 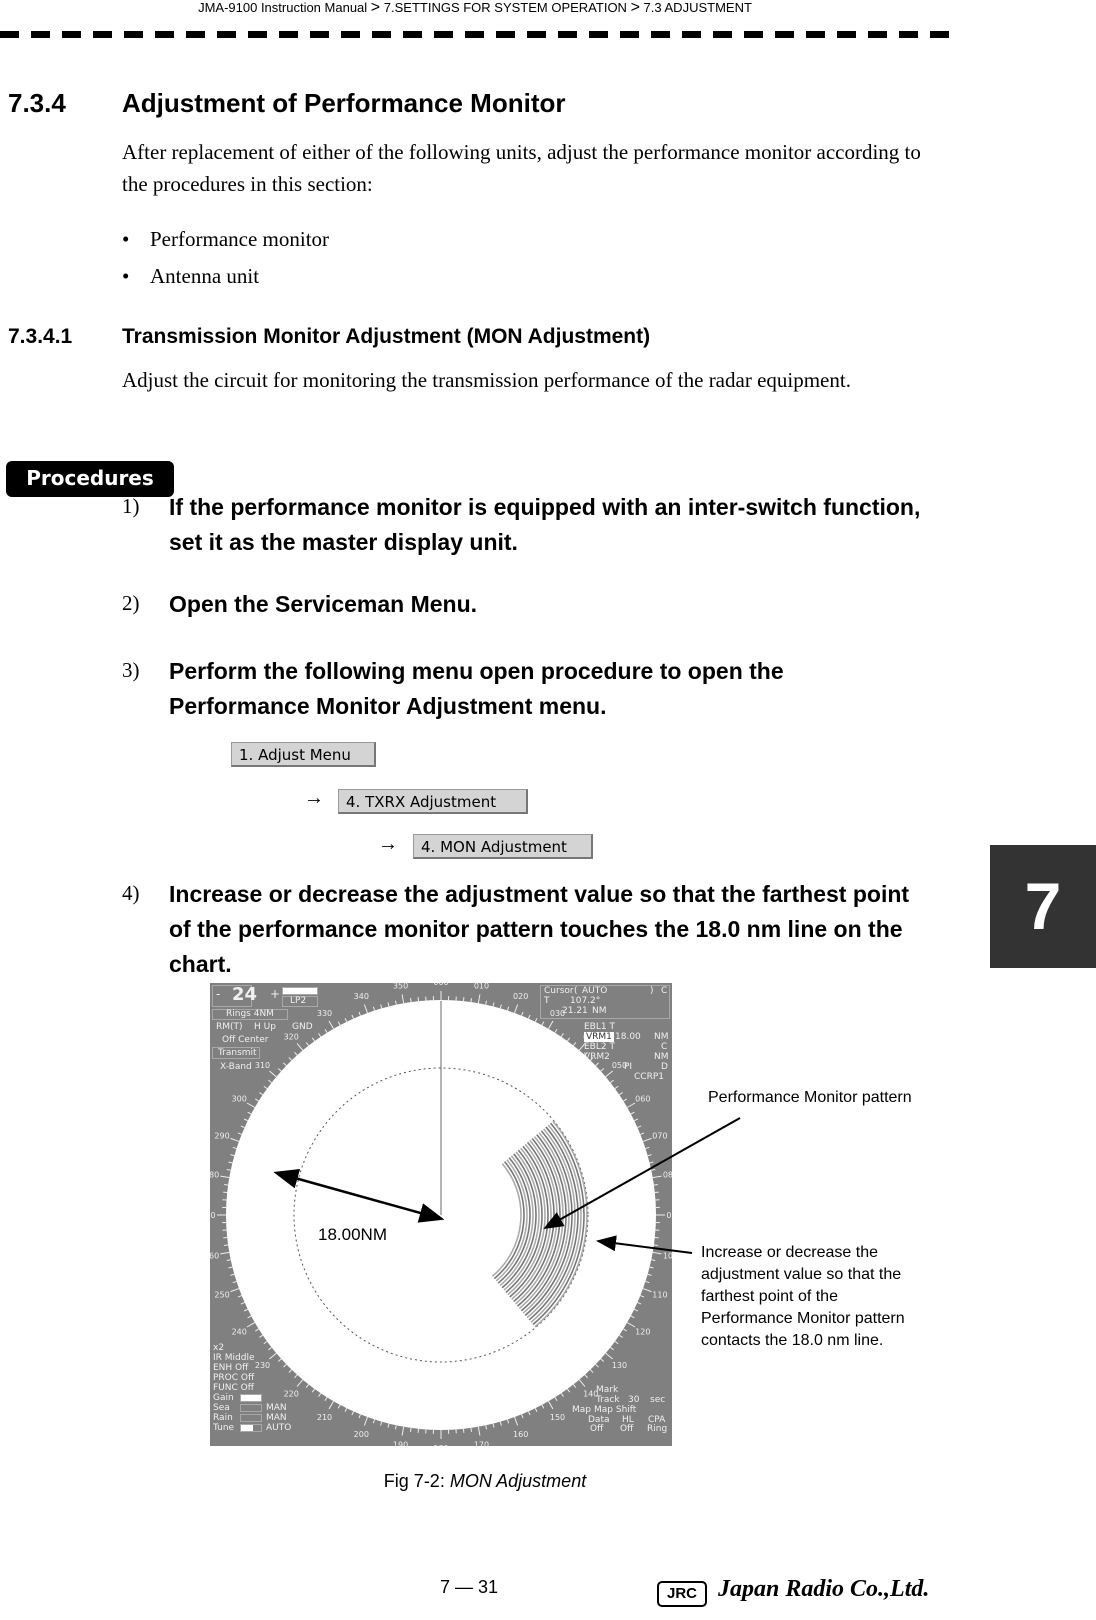 What do you see at coordinates (131, 893) in the screenshot?
I see `step-number: 4)` at bounding box center [131, 893].